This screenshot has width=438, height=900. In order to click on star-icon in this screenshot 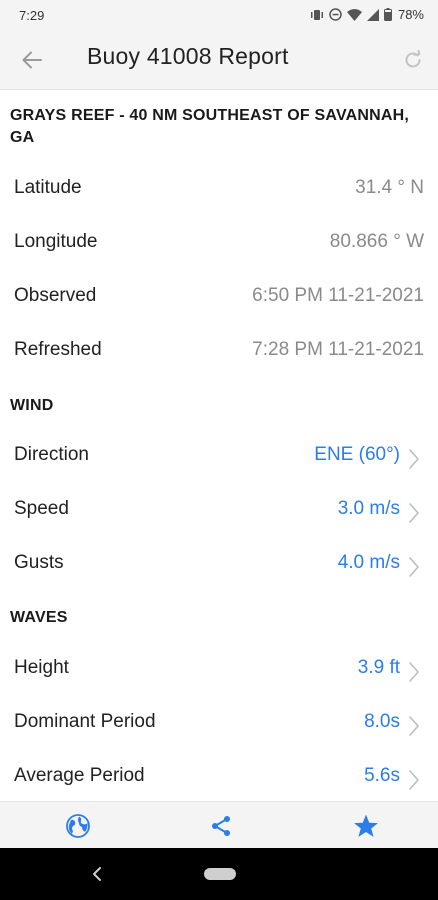, I will do `click(366, 825)`.